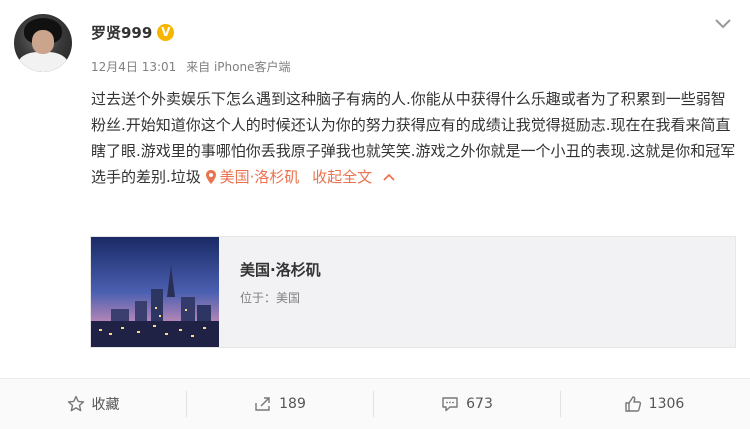  I want to click on collapse-button: 收起全文, so click(353, 177).